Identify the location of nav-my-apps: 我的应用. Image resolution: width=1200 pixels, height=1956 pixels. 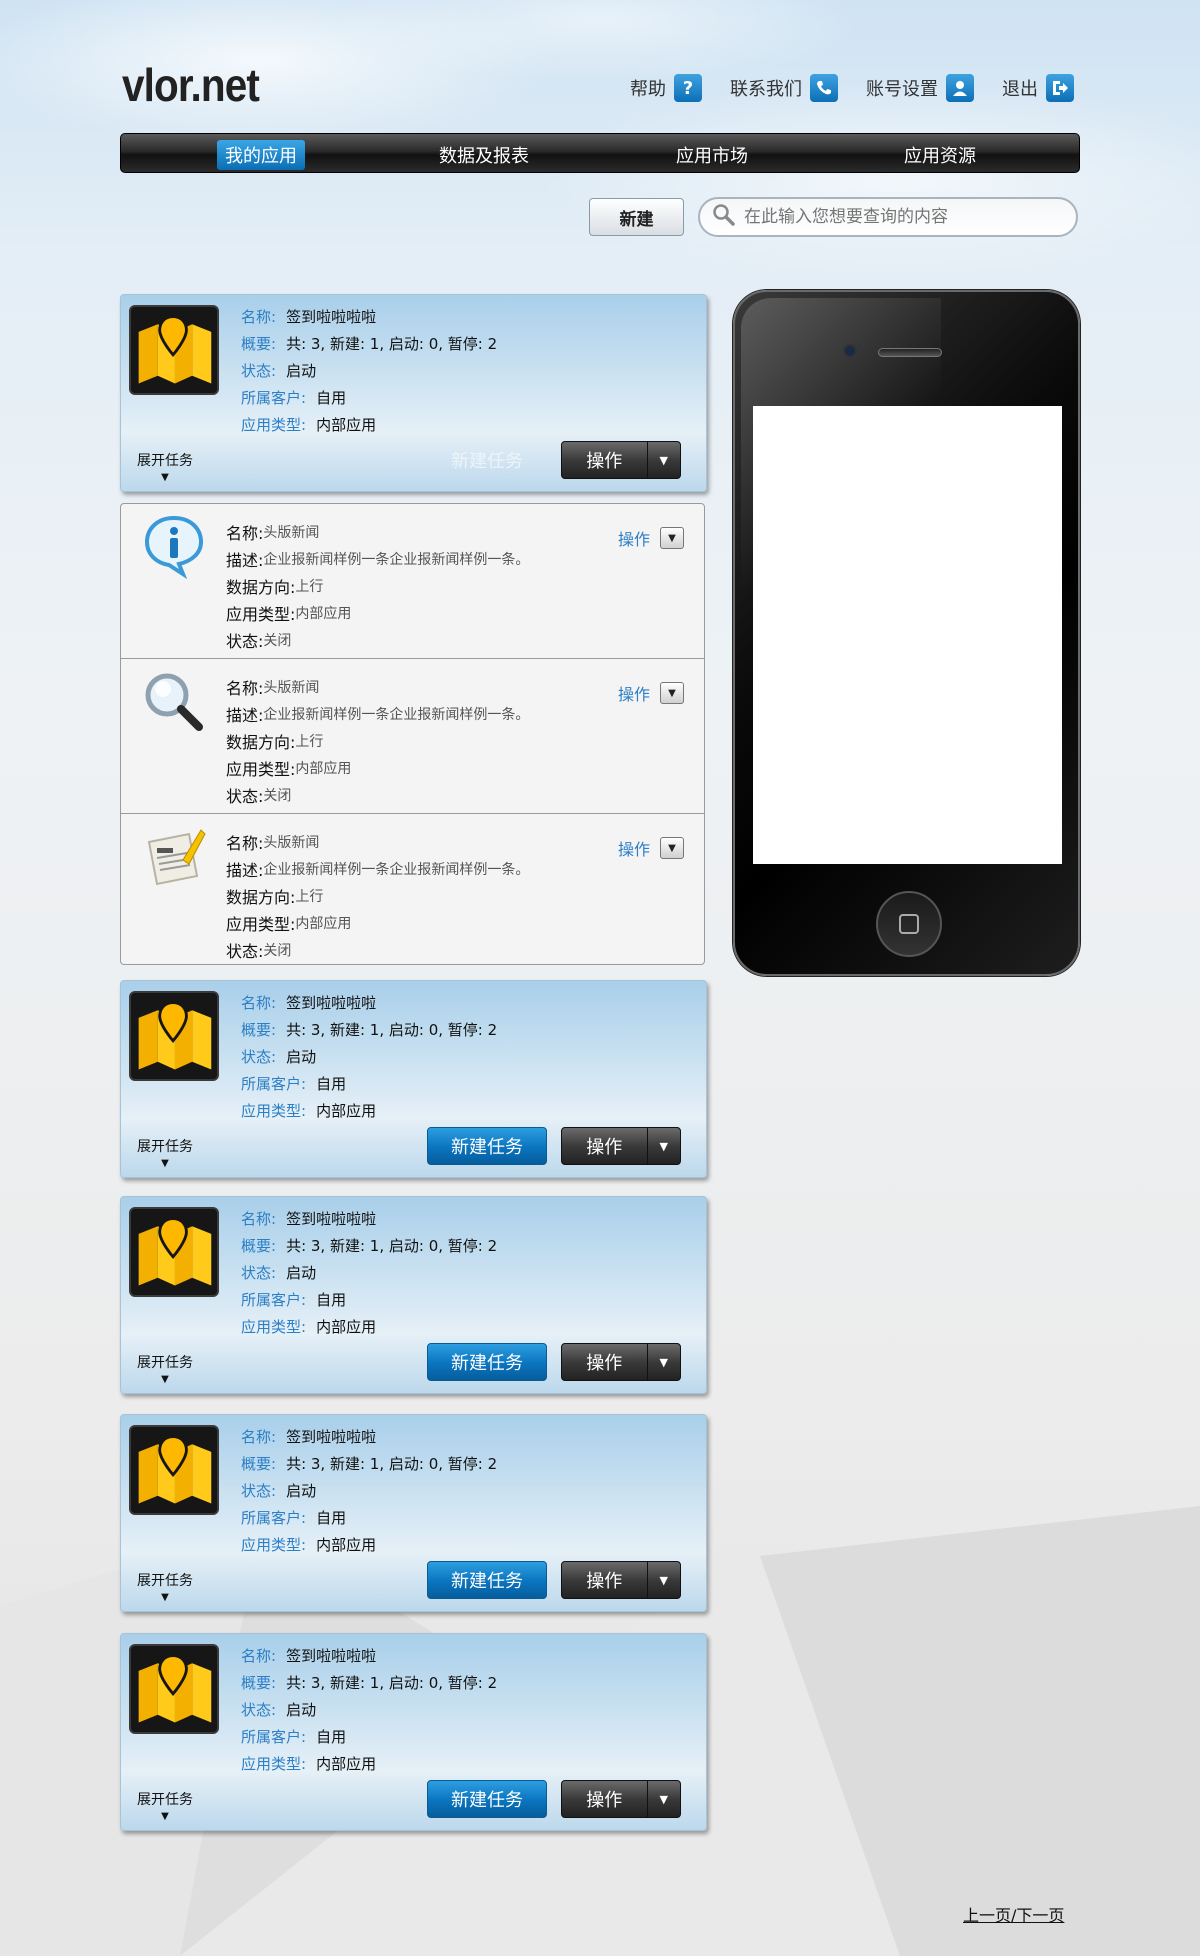
(261, 155).